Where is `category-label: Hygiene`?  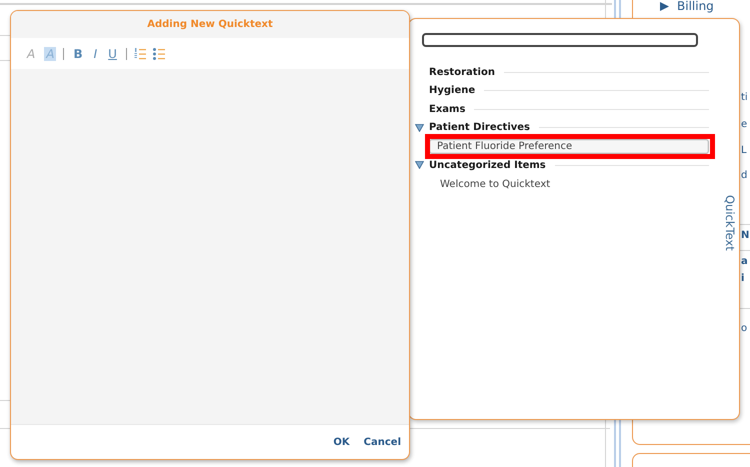 category-label: Hygiene is located at coordinates (452, 90).